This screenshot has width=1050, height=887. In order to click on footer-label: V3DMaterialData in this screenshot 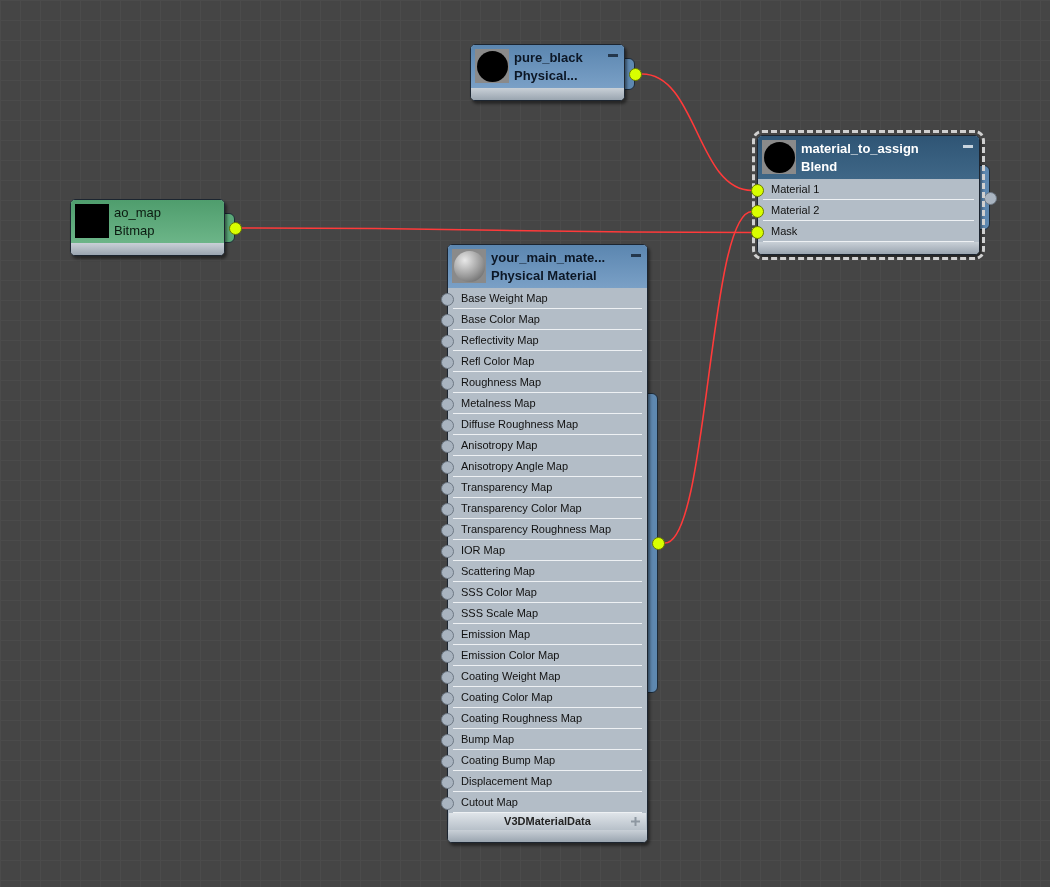, I will do `click(547, 822)`.